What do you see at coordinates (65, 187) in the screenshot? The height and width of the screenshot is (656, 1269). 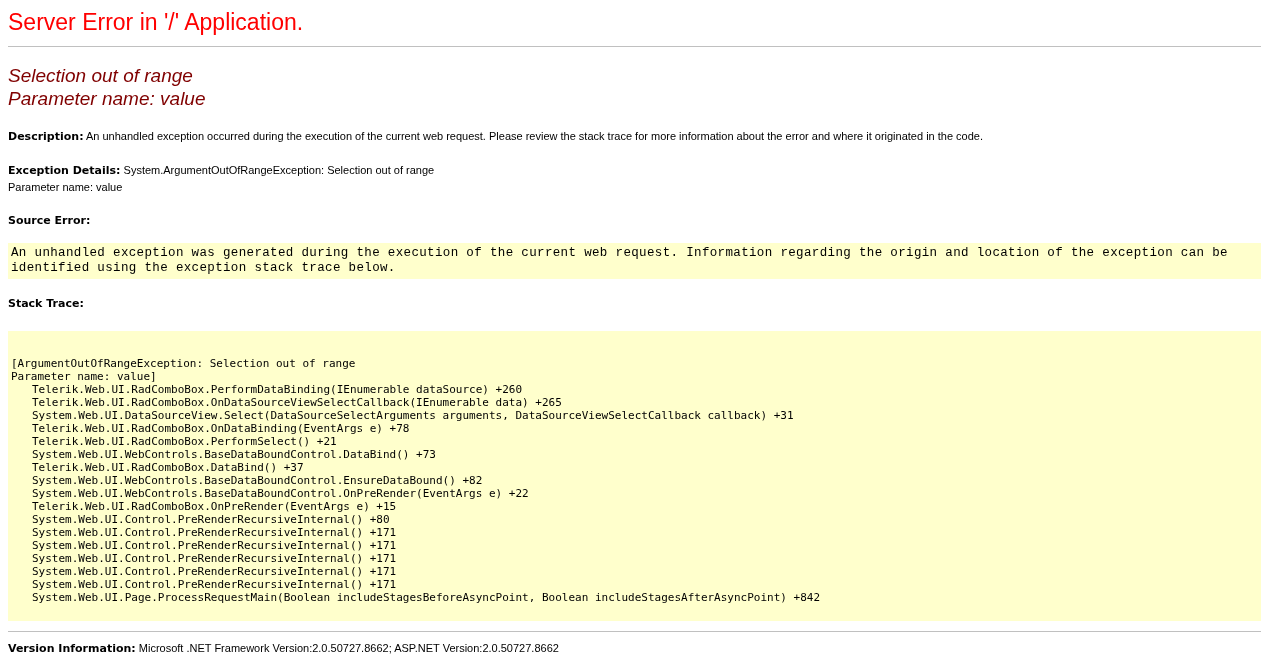 I see `exception-details-text: Parameter name: value` at bounding box center [65, 187].